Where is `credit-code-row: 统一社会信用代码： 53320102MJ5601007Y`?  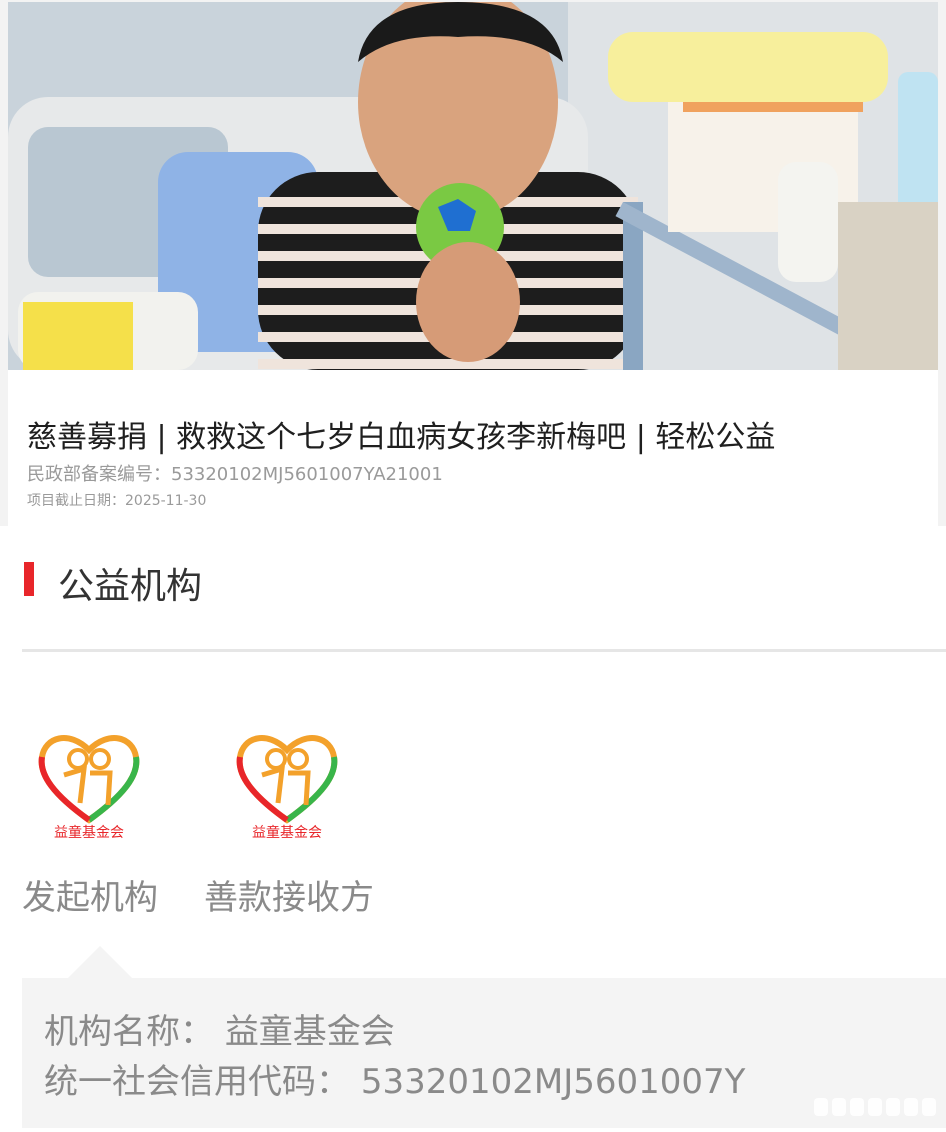 credit-code-row: 统一社会信用代码： 53320102MJ5601007Y is located at coordinates (394, 1078).